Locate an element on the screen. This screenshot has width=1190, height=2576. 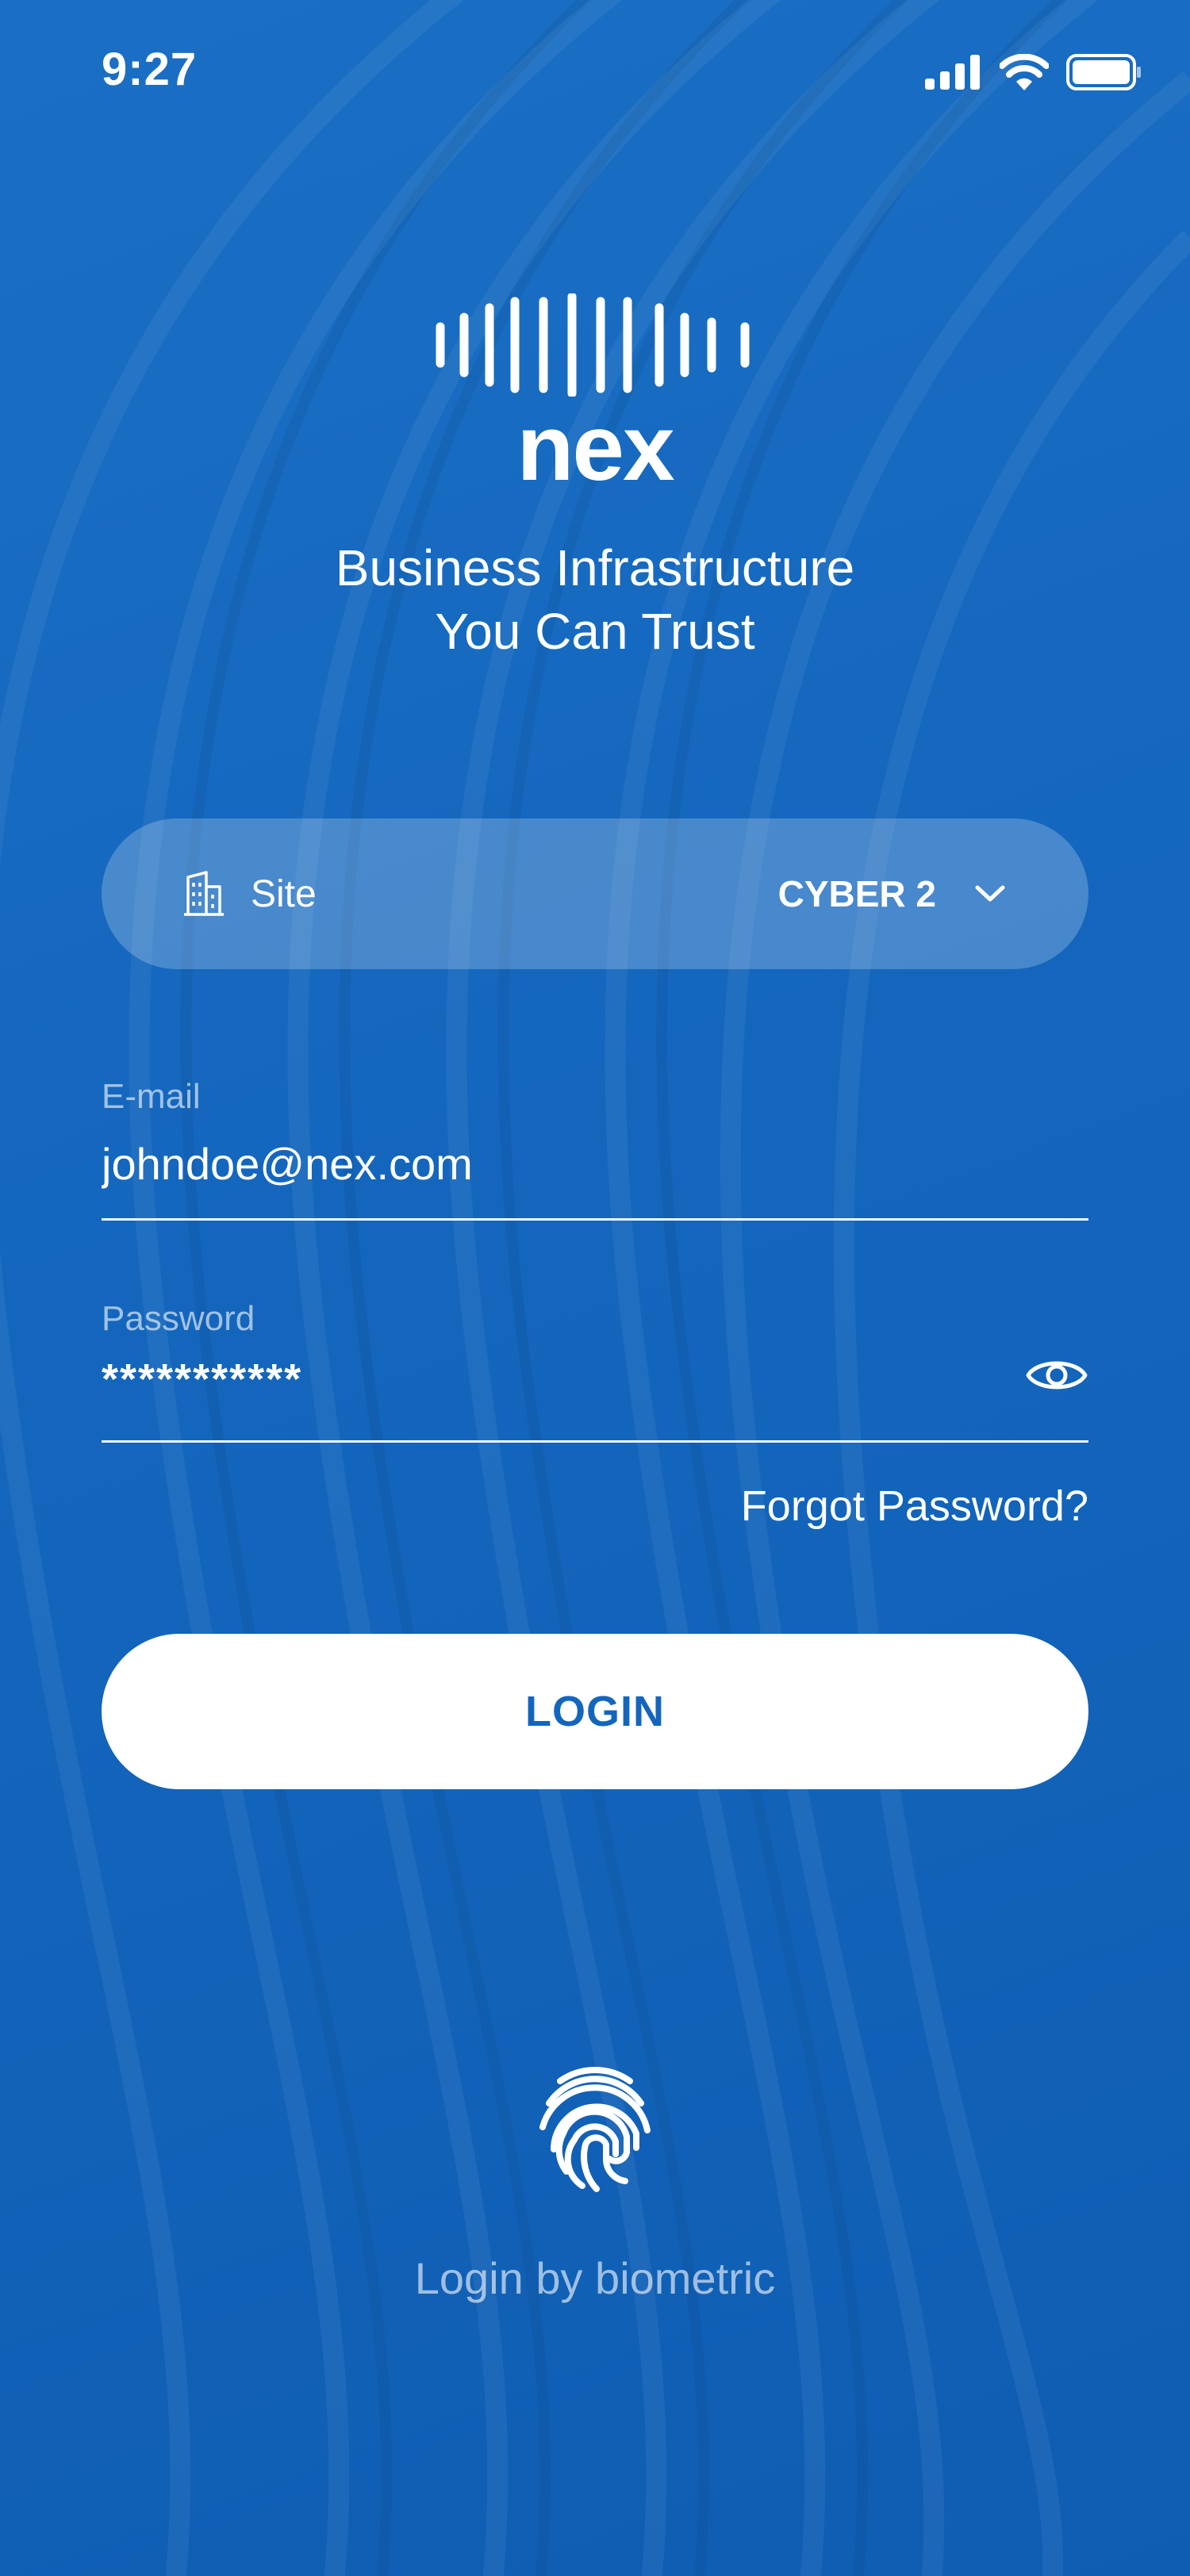
email-field: E-mail is located at coordinates (595, 1147).